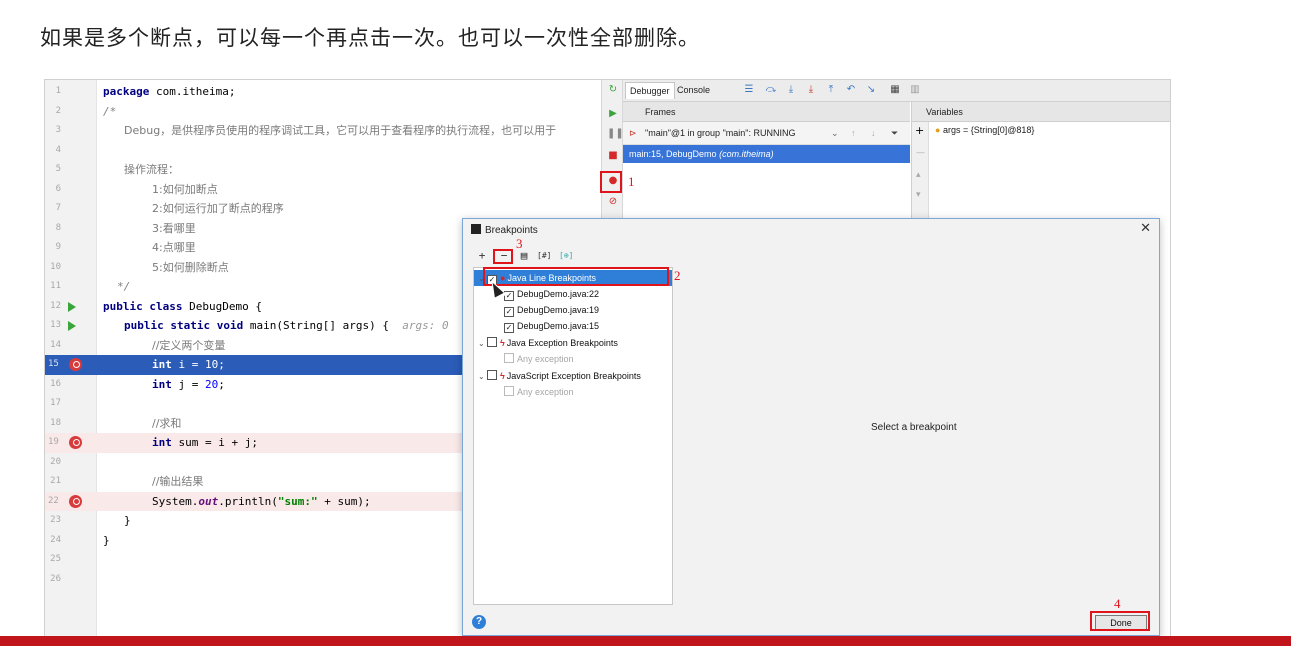 The image size is (1291, 646). Describe the element at coordinates (55, 266) in the screenshot. I see `line-number: 10` at that location.